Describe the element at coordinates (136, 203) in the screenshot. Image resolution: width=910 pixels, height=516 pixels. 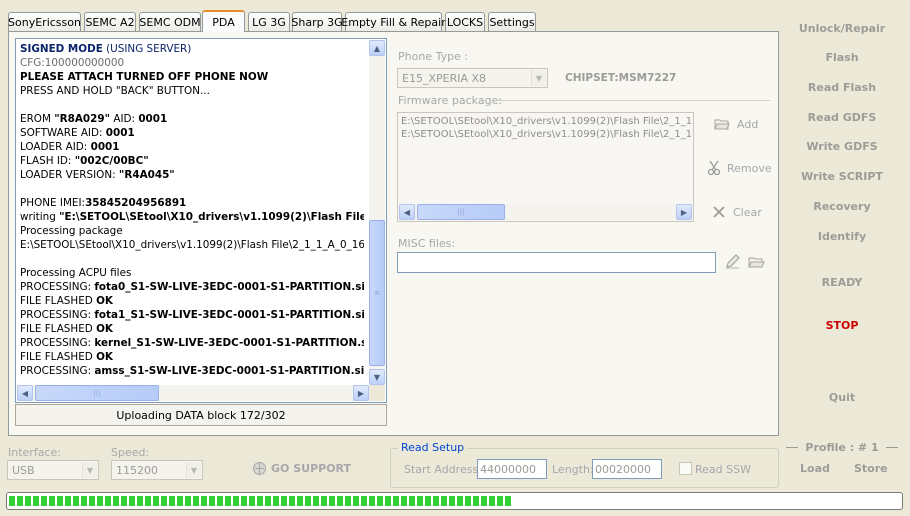
I see `log-imei: 35845204956891` at that location.